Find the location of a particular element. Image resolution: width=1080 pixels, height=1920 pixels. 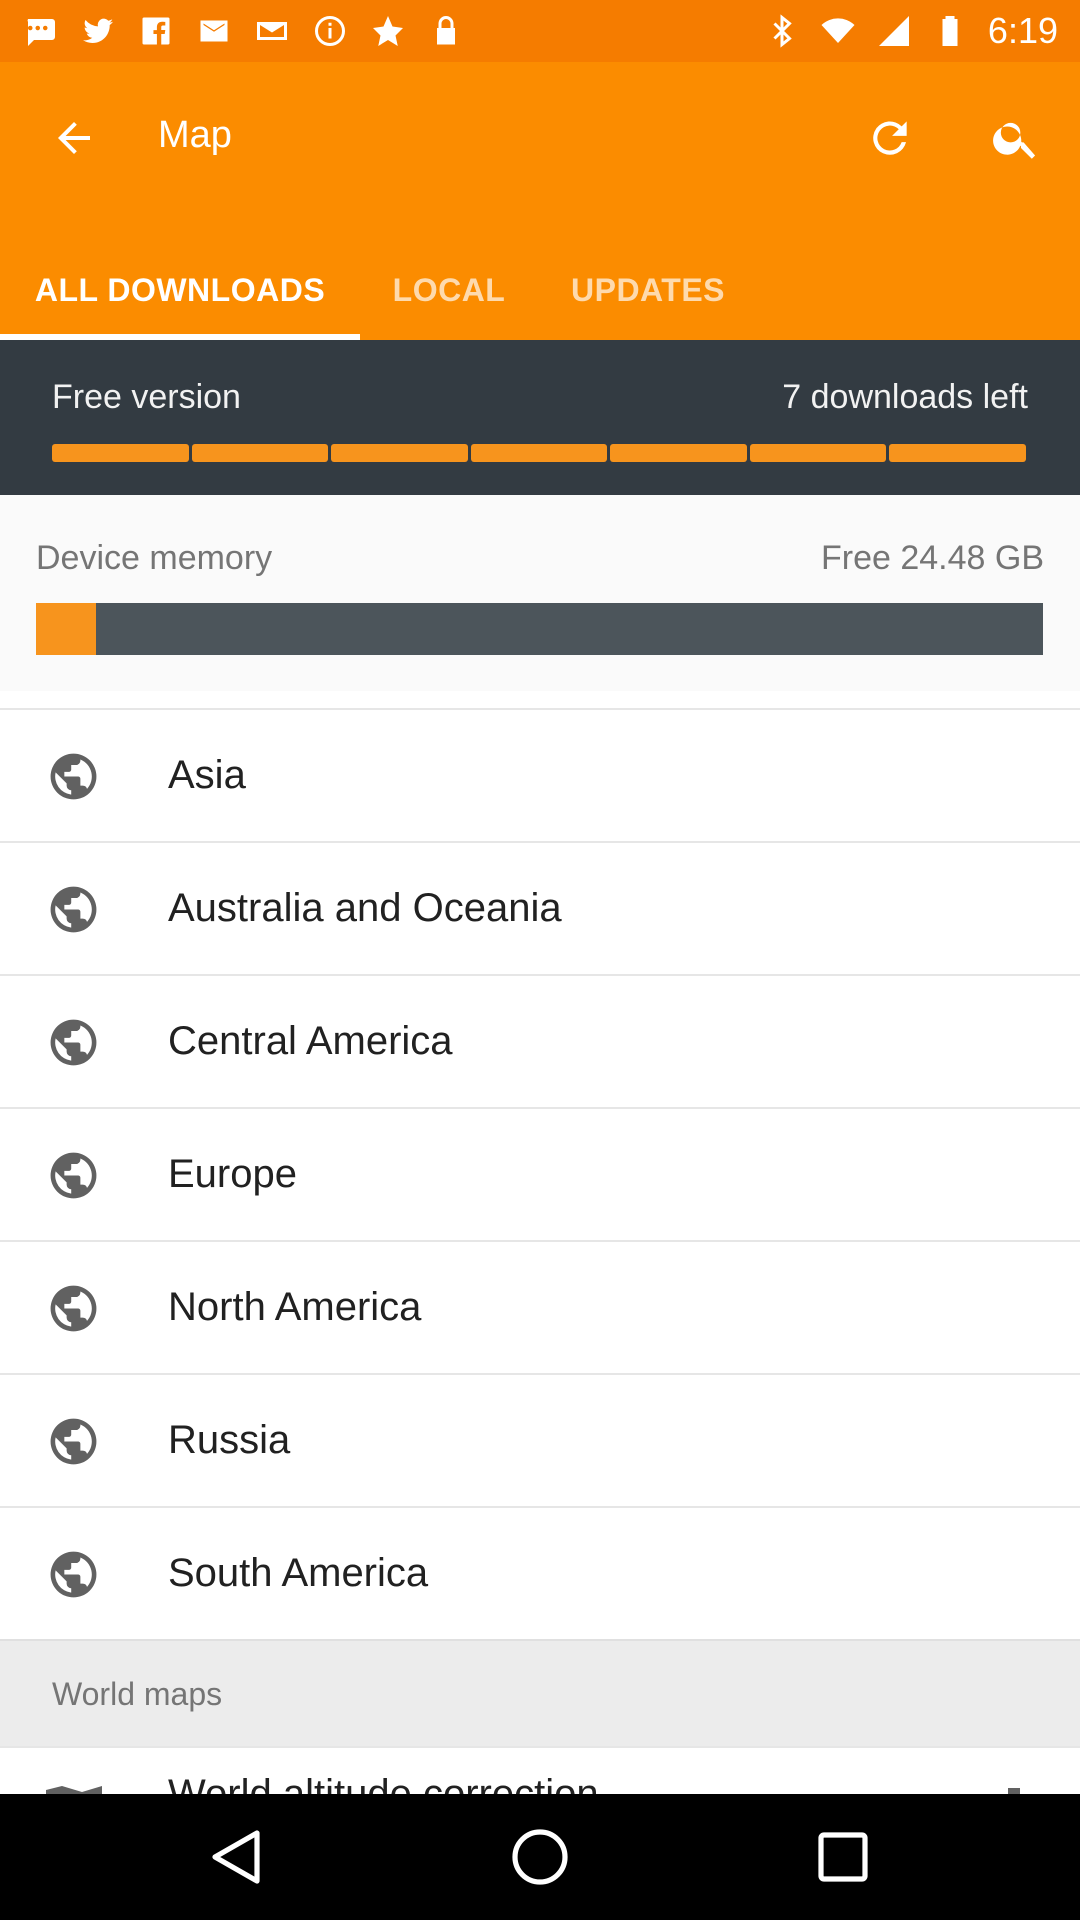

memory-used-fill is located at coordinates (66, 629).